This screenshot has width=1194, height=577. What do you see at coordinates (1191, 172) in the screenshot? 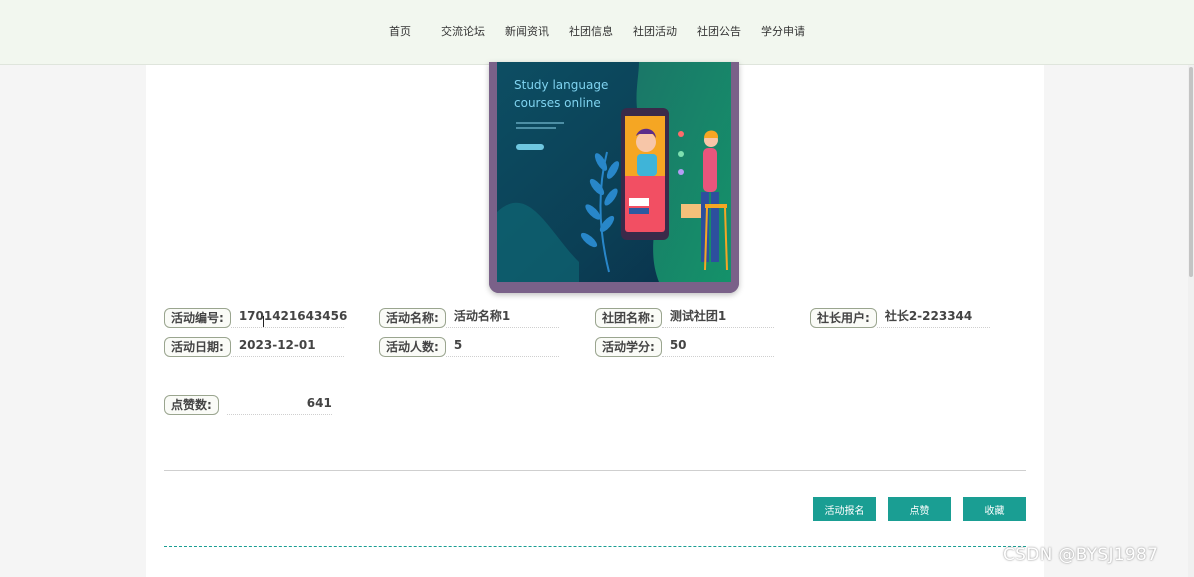
I see `scrollbar-thumb` at bounding box center [1191, 172].